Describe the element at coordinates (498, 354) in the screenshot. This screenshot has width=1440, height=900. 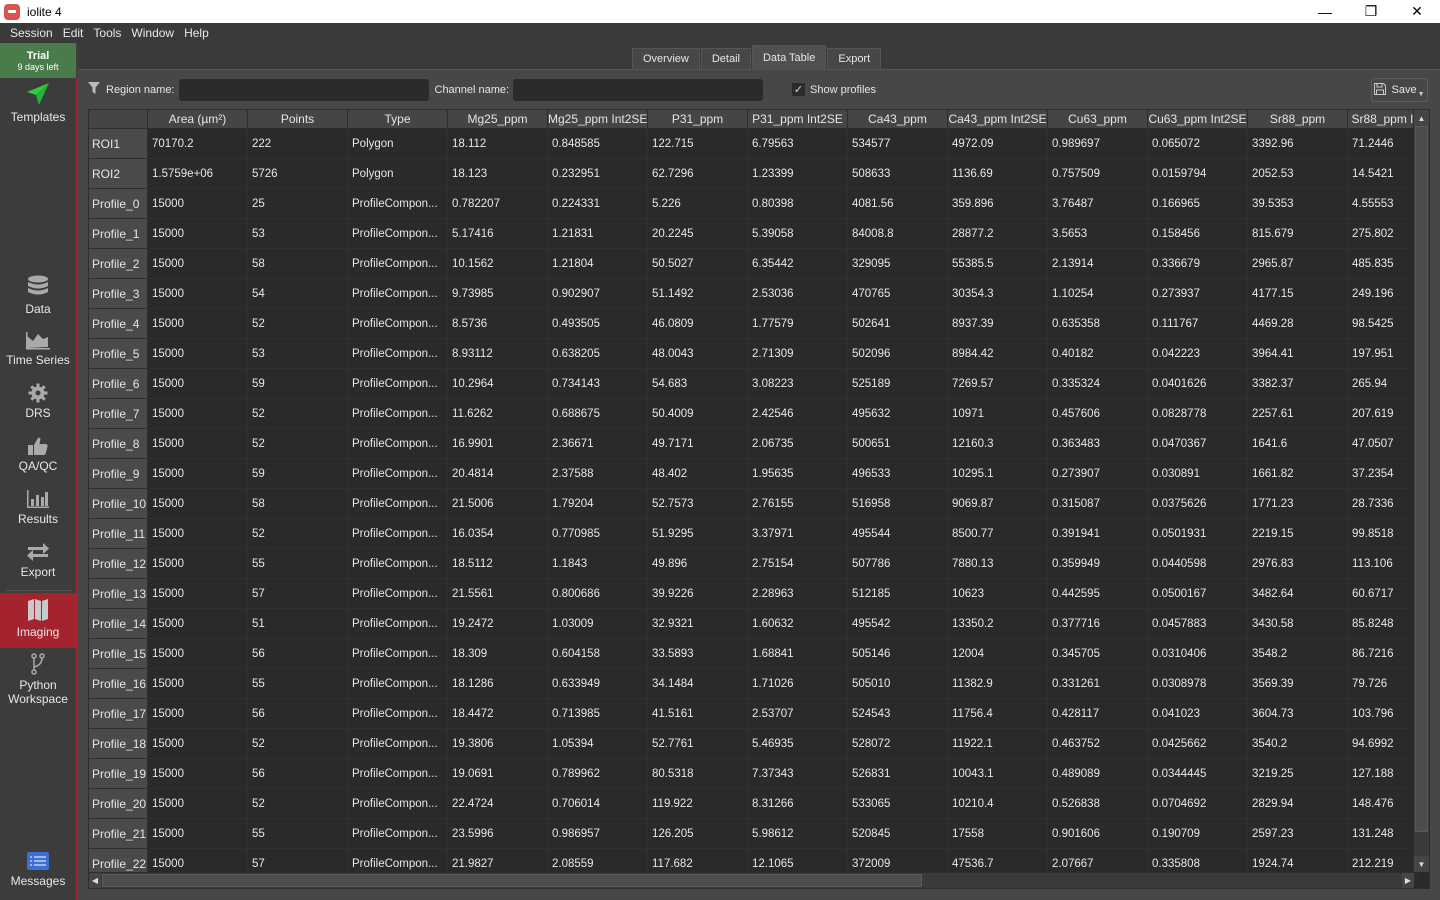
I see `table-cell: 8.93112` at that location.